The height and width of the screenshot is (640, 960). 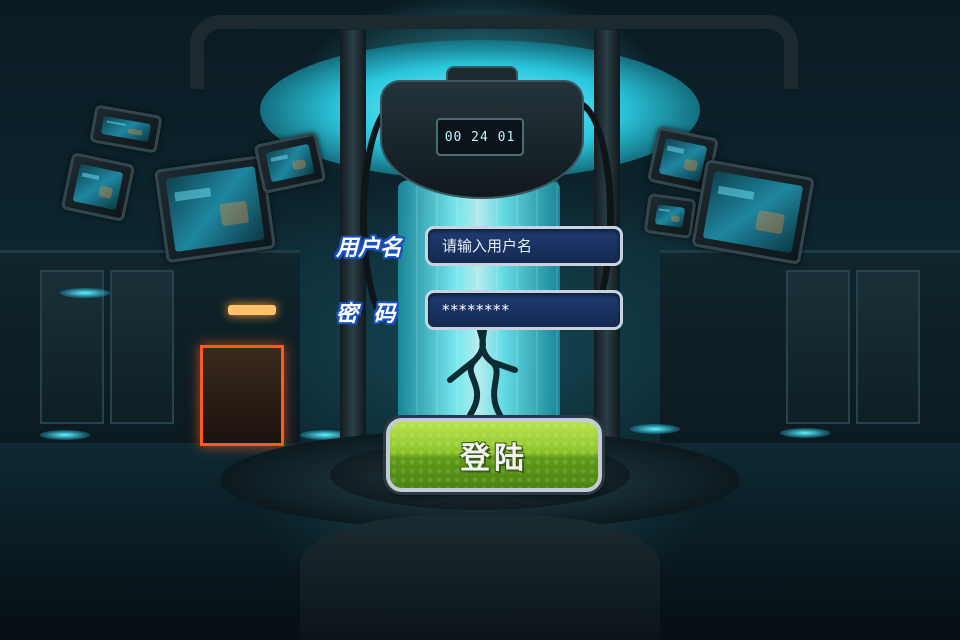 What do you see at coordinates (369, 248) in the screenshot?
I see `username-label: 用户名` at bounding box center [369, 248].